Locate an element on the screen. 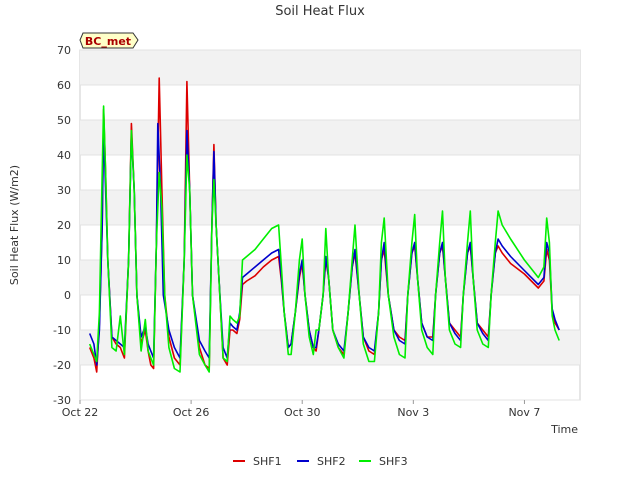  y-tick-label: -20 is located at coordinates (62, 365).